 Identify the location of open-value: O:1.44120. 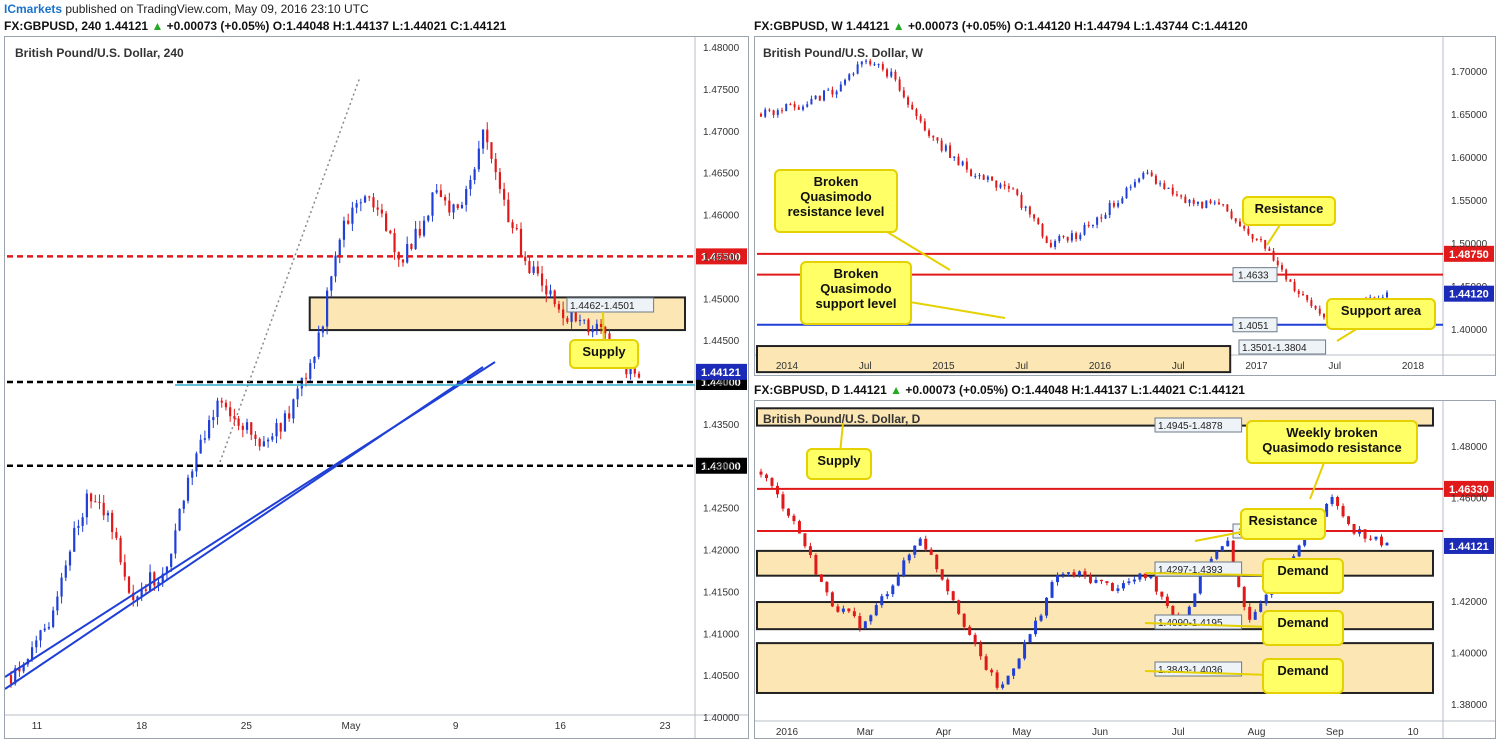
(1042, 26).